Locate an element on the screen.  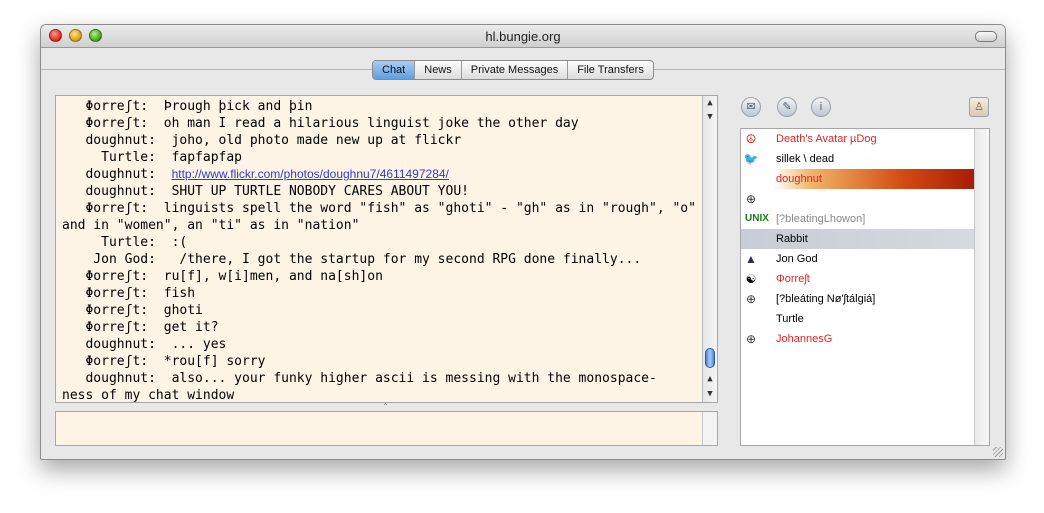
user-admin-button: ♙ is located at coordinates (979, 107).